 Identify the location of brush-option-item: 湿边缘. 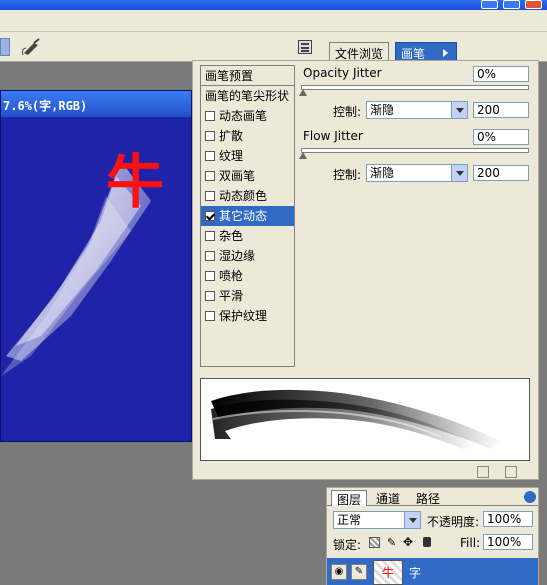
(247, 256).